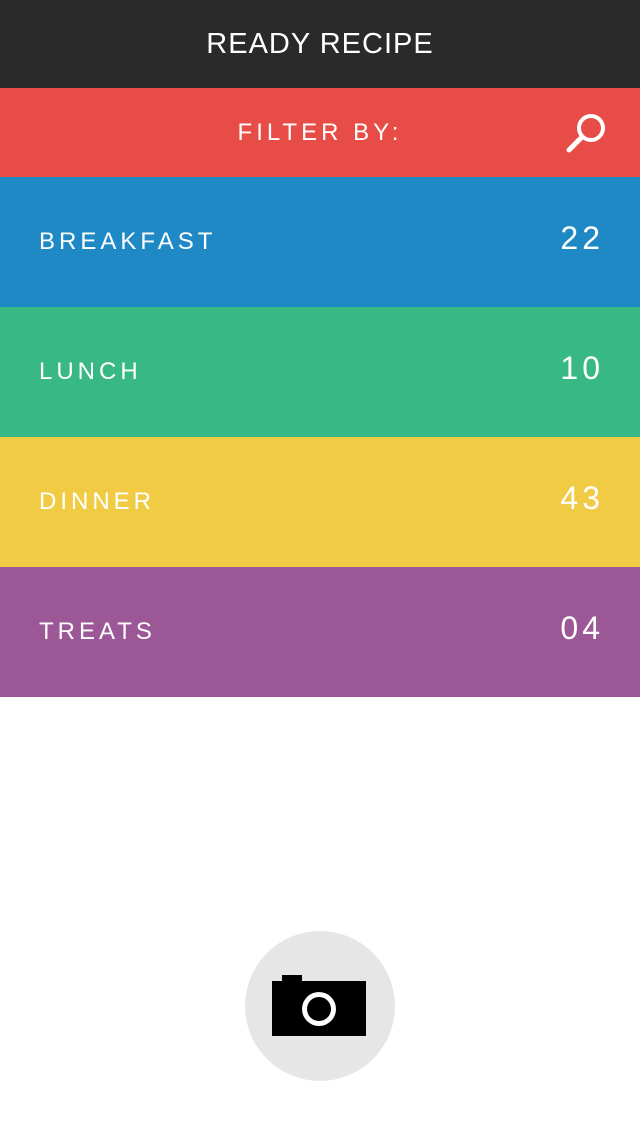 This screenshot has height=1136, width=640. Describe the element at coordinates (582, 237) in the screenshot. I see `category-count: 22` at that location.